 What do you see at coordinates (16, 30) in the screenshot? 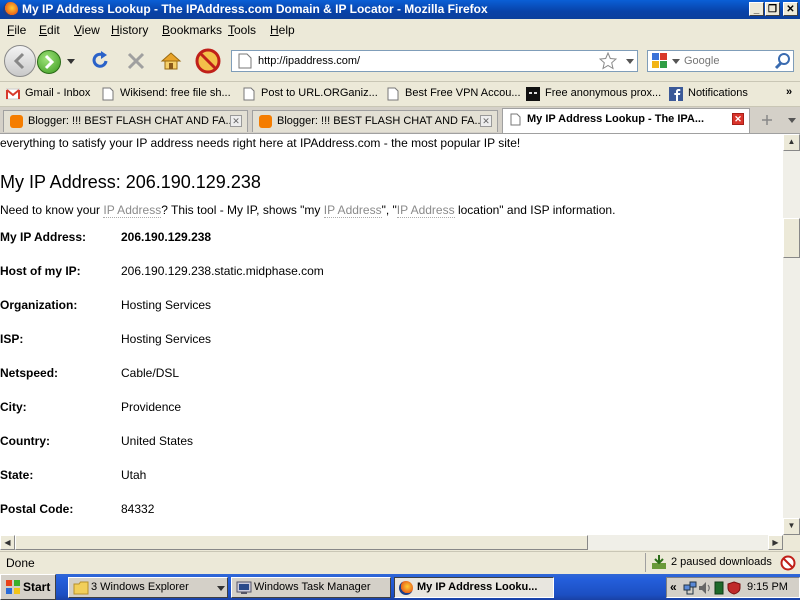
I see `menu-file: File` at bounding box center [16, 30].